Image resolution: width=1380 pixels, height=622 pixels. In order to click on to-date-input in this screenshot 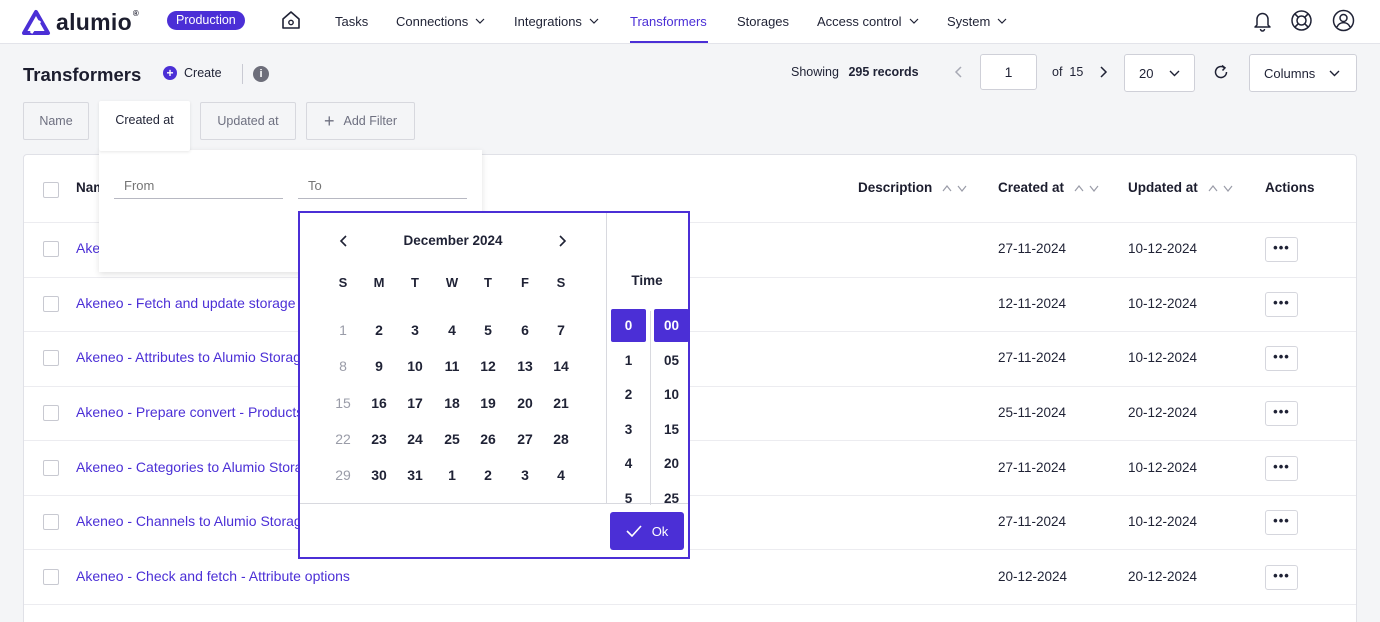, I will do `click(382, 182)`.